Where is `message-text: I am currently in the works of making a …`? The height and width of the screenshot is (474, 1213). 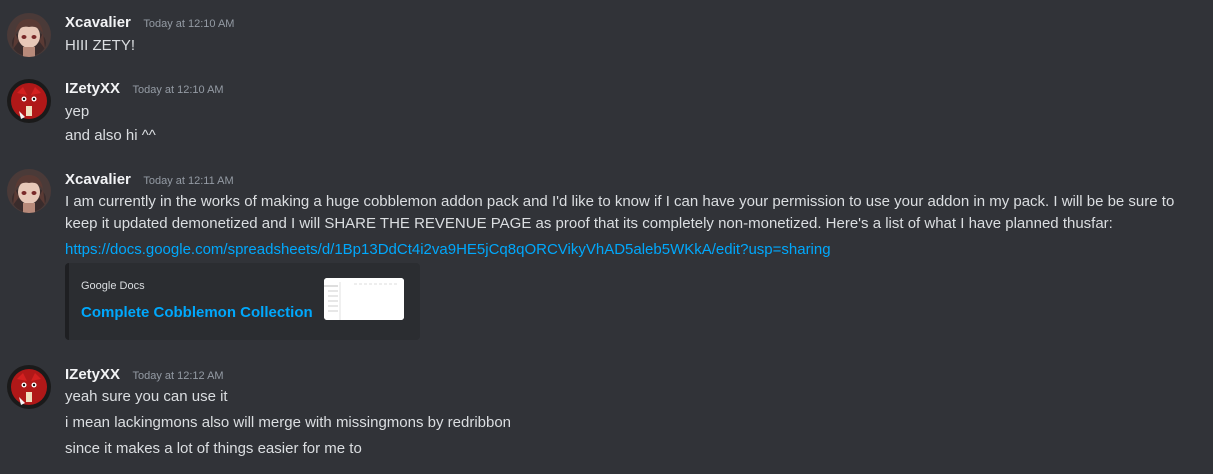 message-text: I am currently in the works of making a … is located at coordinates (620, 212).